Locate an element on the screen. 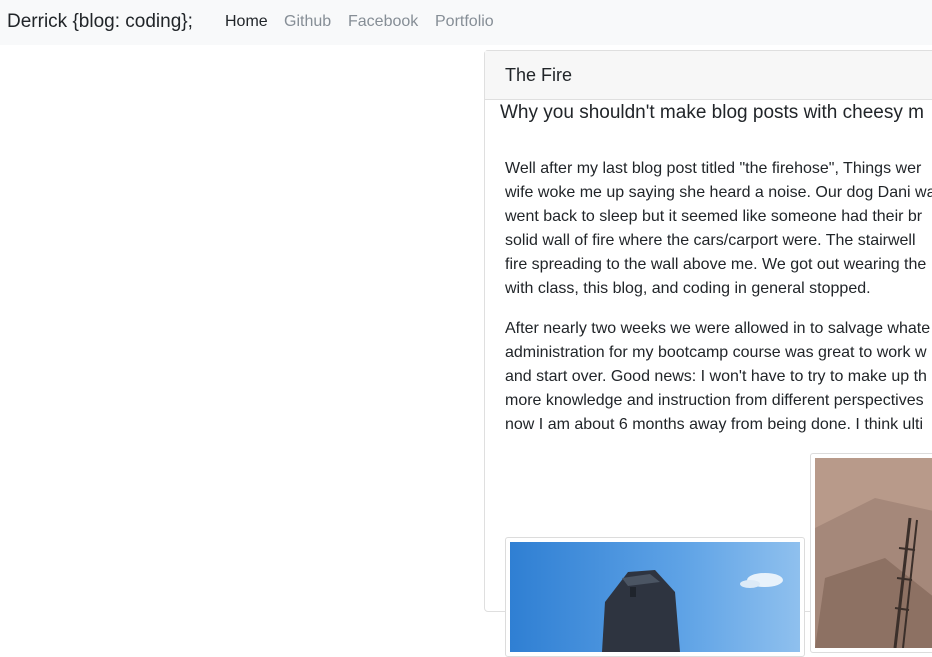 The image size is (932, 657). navbar-brand: Derrick {blog: coding}; is located at coordinates (100, 22).